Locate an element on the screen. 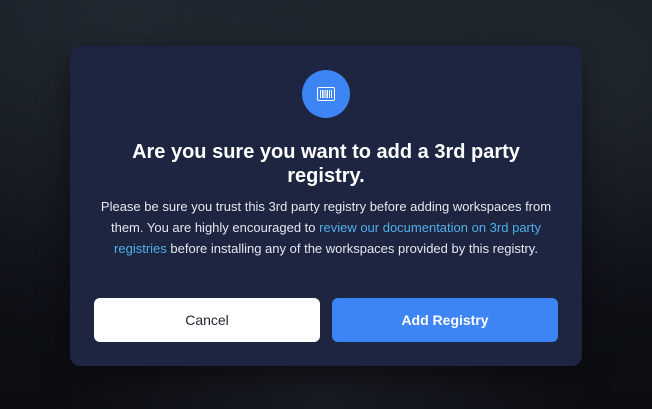  barcode-icon is located at coordinates (326, 94).